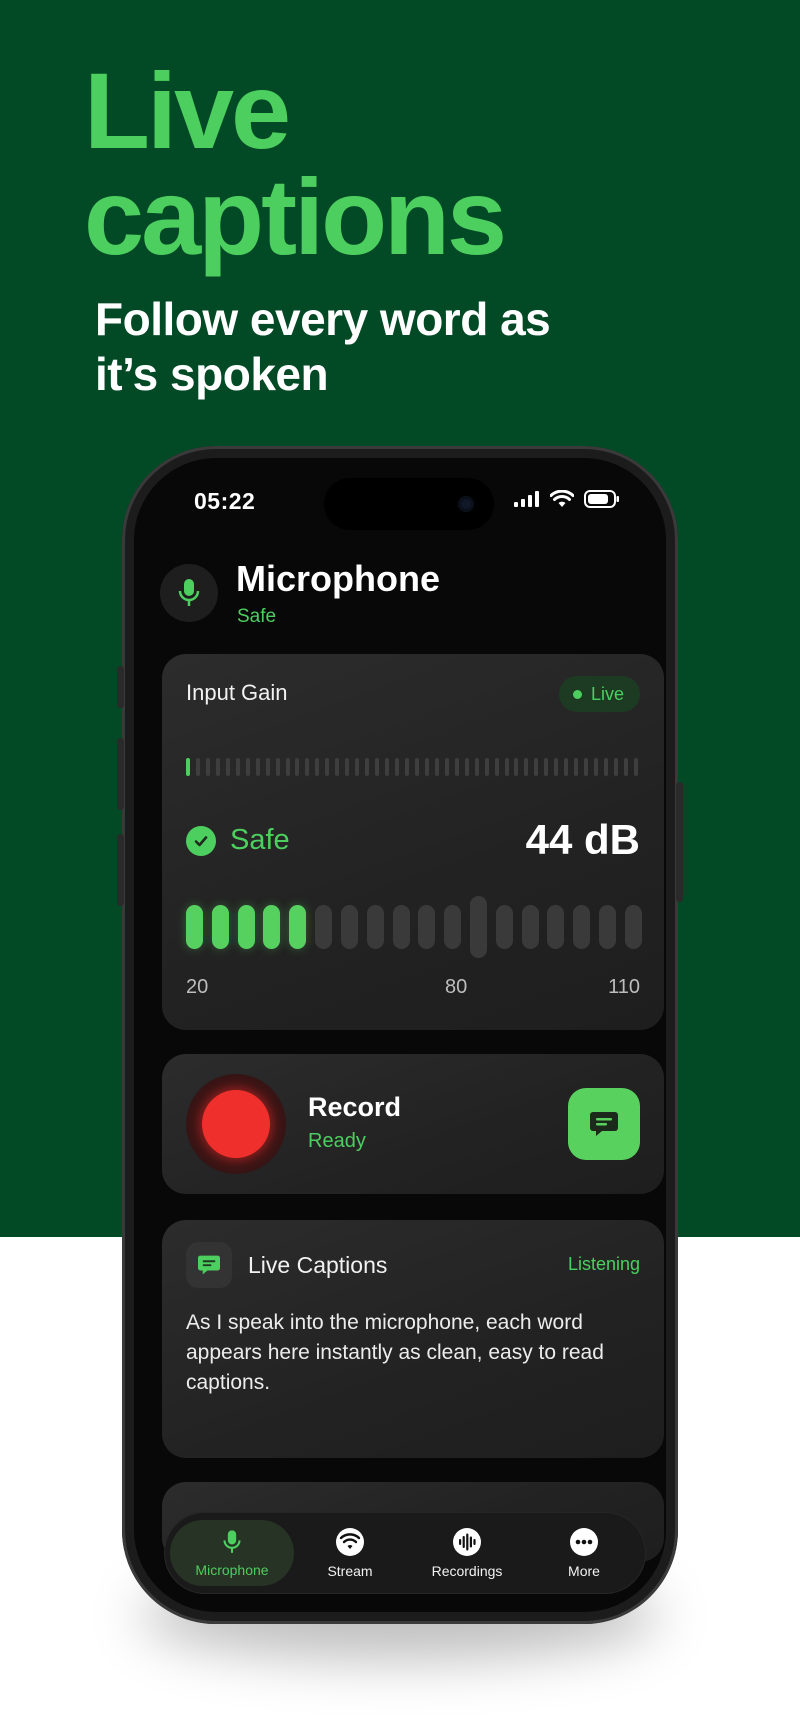  Describe the element at coordinates (338, 578) in the screenshot. I see `page-title: Microphone` at that location.